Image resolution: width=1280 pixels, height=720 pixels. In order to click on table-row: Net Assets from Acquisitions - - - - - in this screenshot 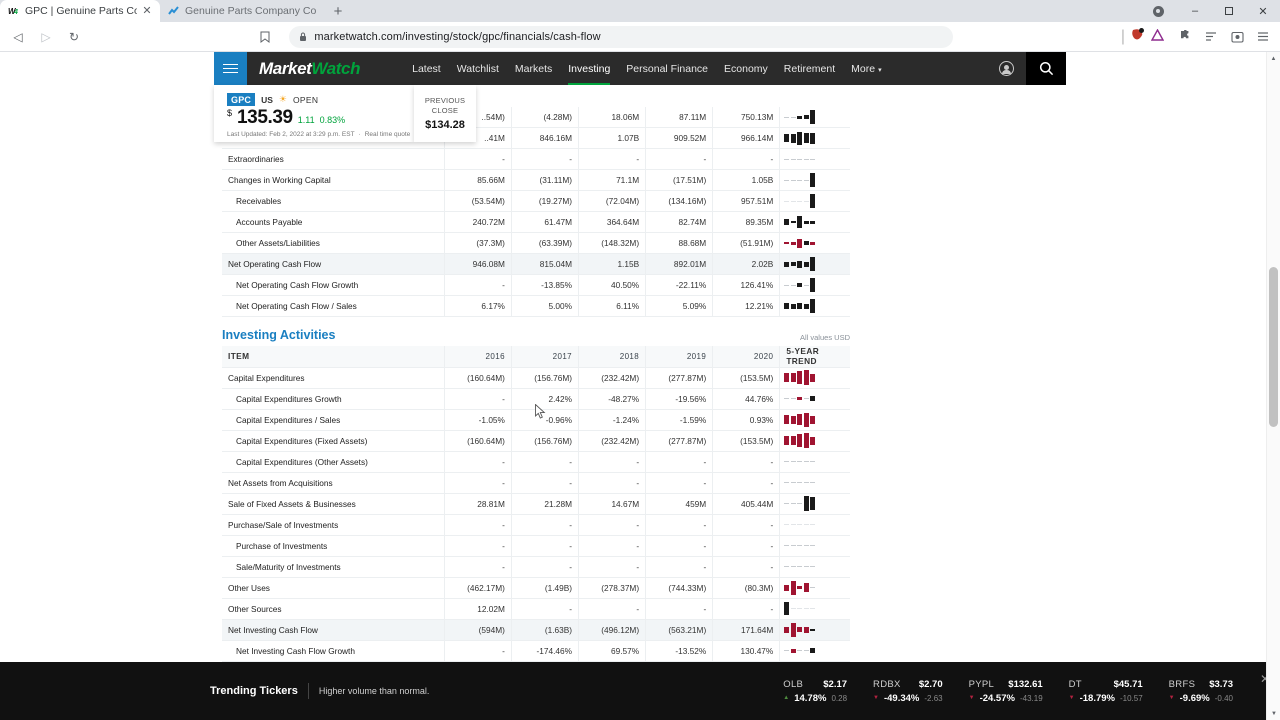, I will do `click(536, 483)`.